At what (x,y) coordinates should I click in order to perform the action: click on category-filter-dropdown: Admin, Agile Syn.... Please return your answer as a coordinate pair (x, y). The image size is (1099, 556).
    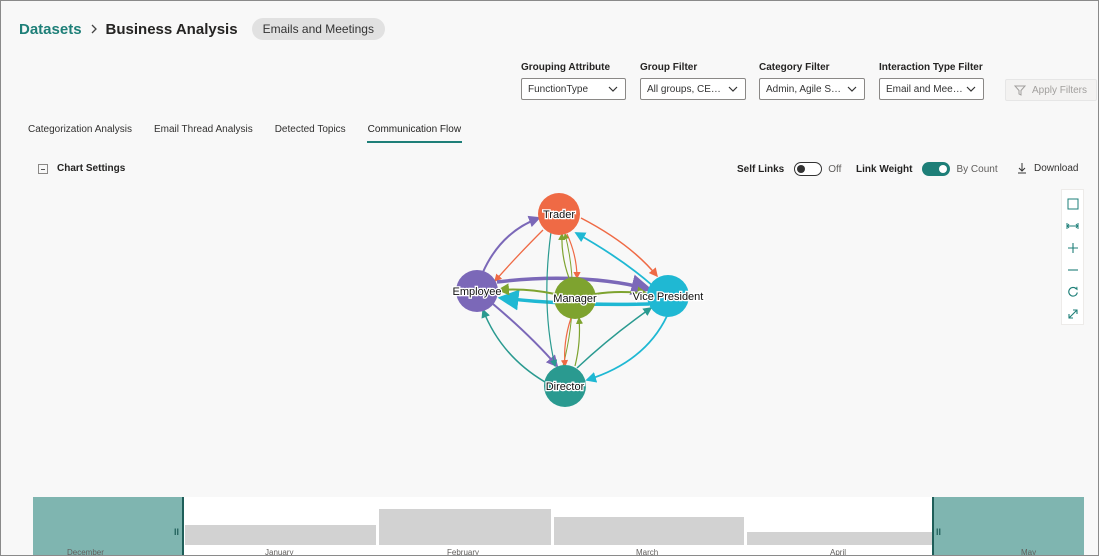
    Looking at the image, I should click on (812, 89).